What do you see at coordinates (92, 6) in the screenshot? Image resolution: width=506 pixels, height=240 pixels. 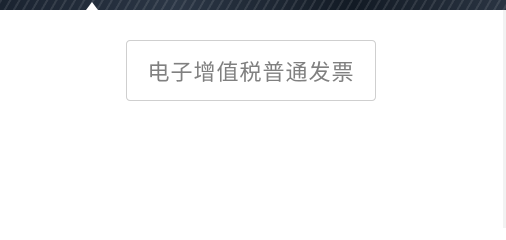 I see `popover-pointer` at bounding box center [92, 6].